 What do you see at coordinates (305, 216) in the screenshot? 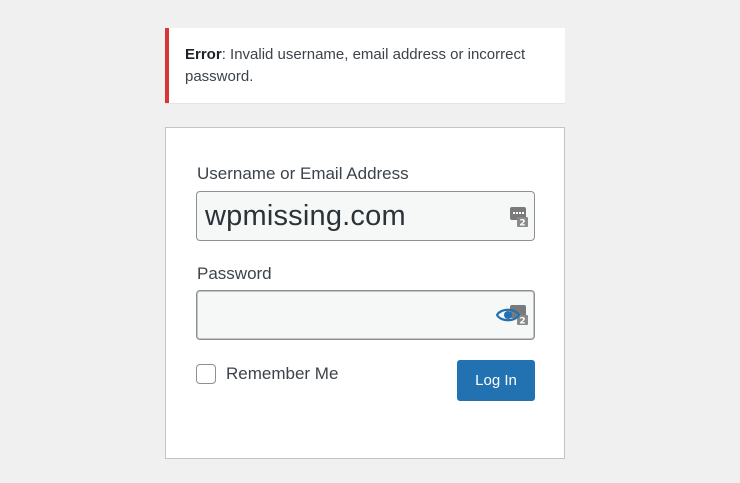
I see `username-value: wpmissing.com` at bounding box center [305, 216].